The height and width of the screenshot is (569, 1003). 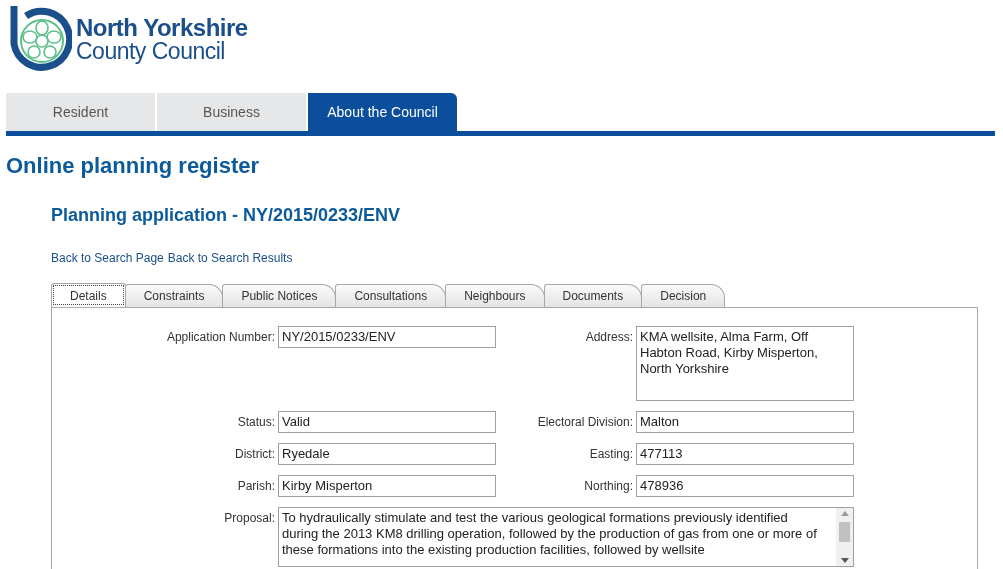 I want to click on application-heading: Planning application - NY/2015/0233/ENV, so click(x=226, y=215).